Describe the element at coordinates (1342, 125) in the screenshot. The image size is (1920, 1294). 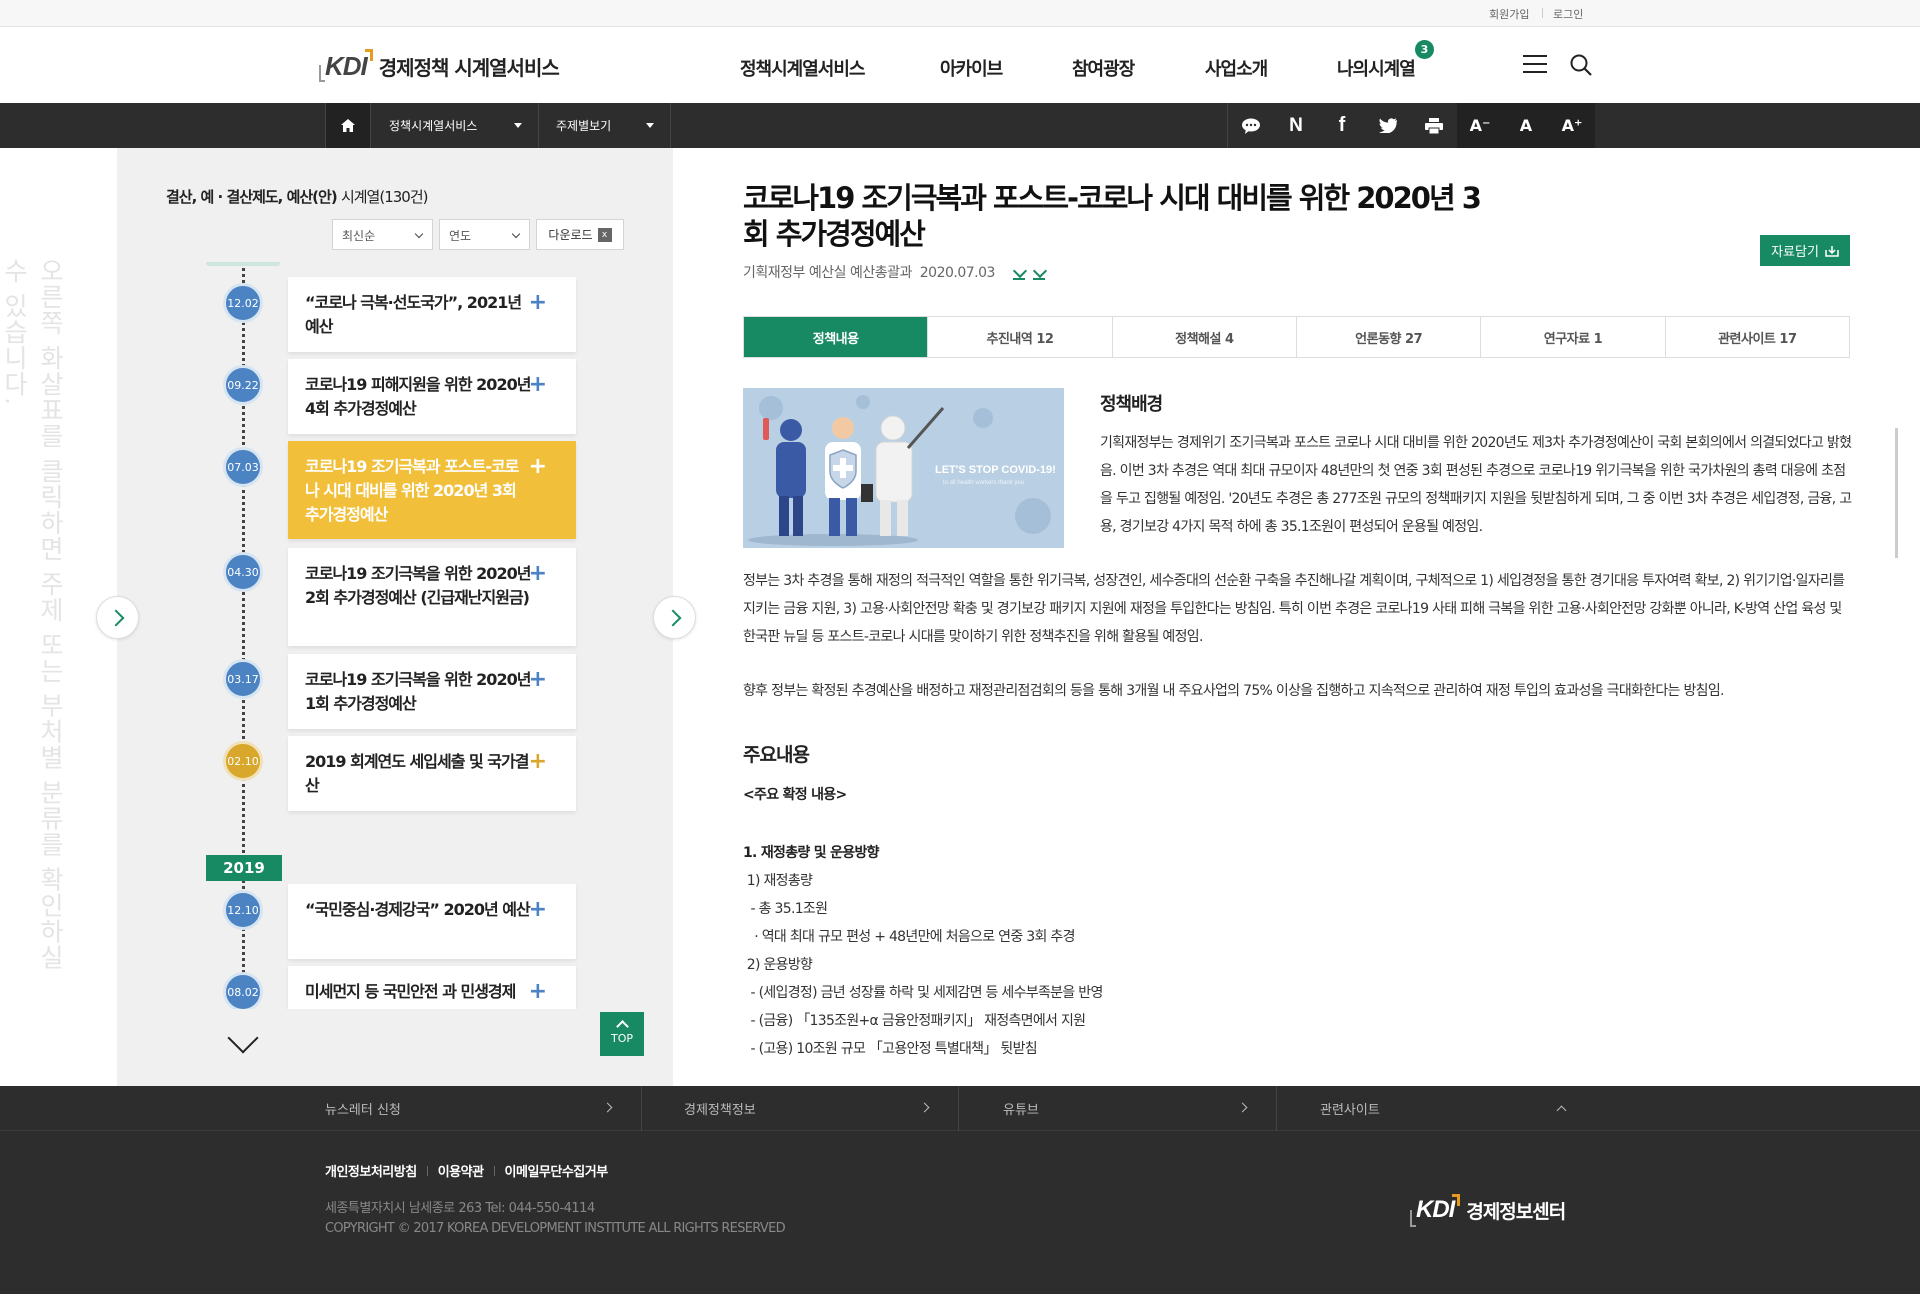
I see `facebook-share-button: f` at that location.